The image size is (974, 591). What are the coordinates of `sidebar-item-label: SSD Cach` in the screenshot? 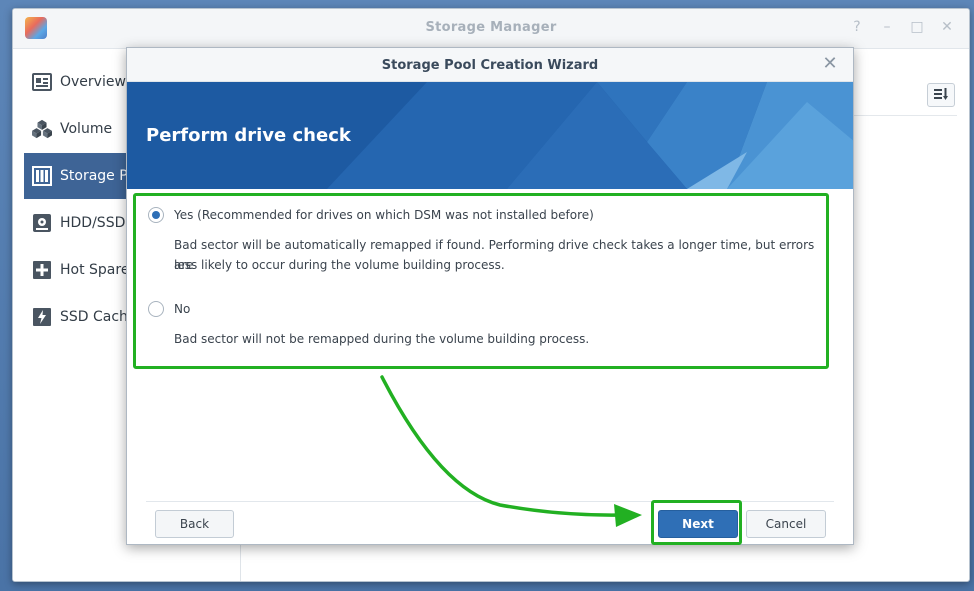 It's located at (94, 317).